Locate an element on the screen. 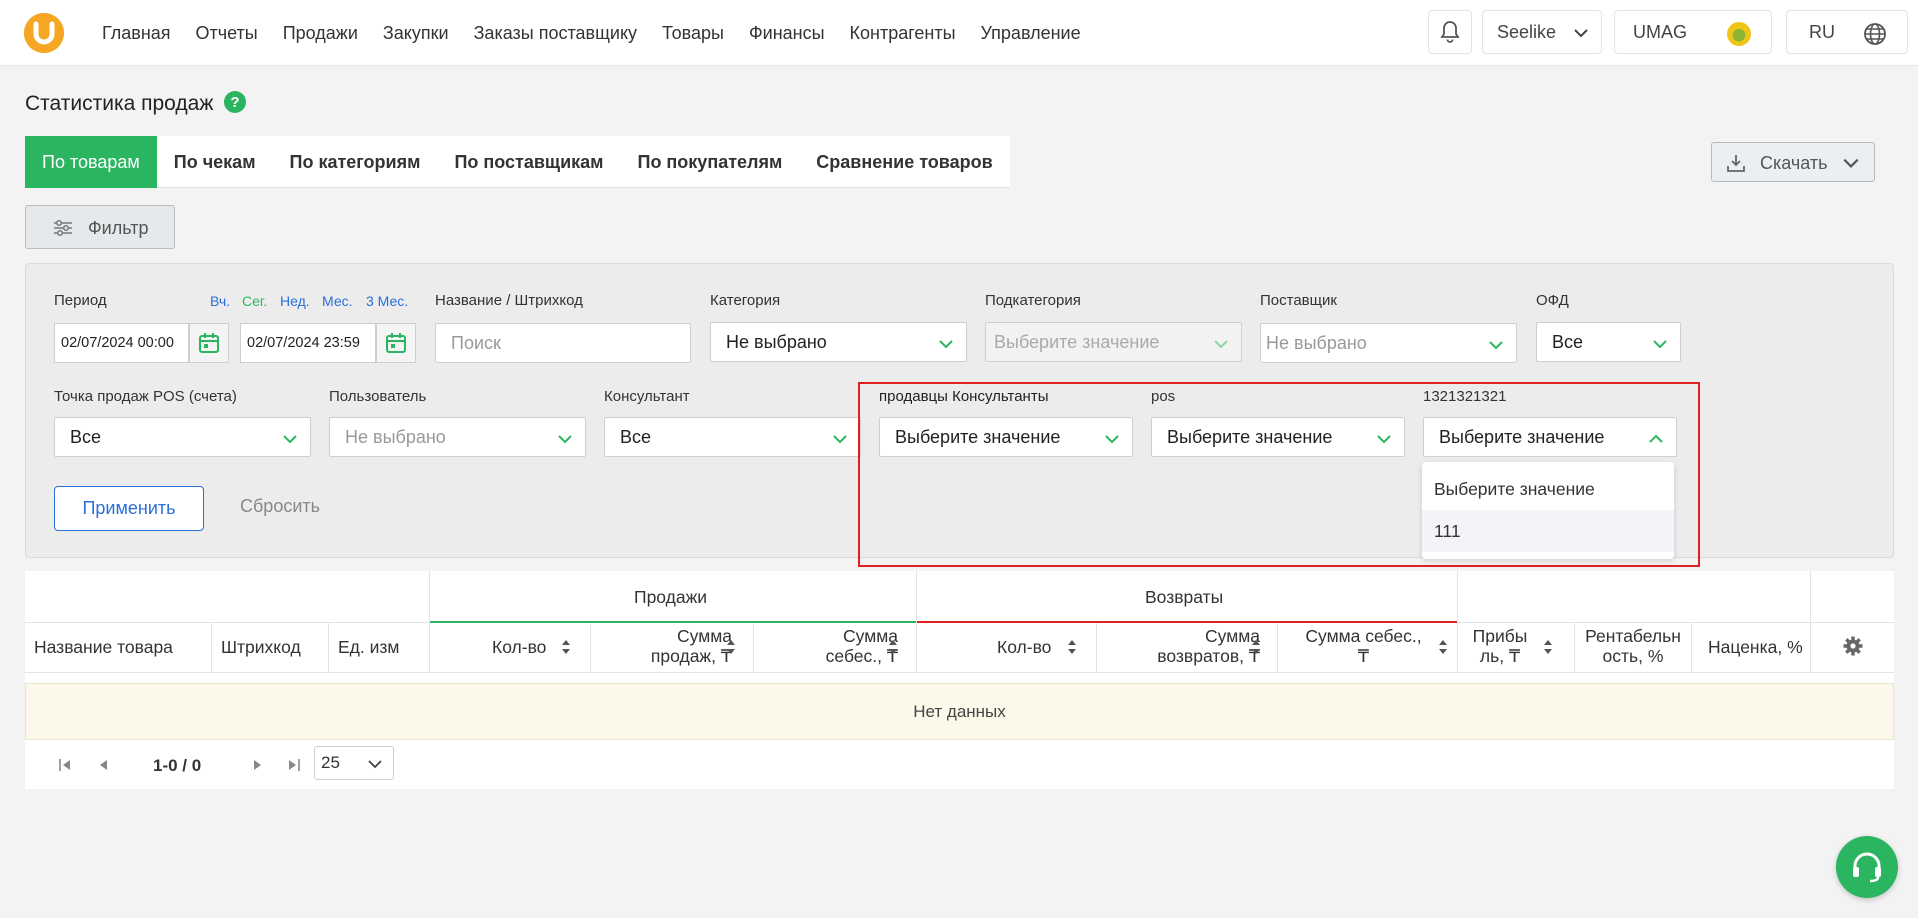  download-button: Скачать is located at coordinates (1793, 162).